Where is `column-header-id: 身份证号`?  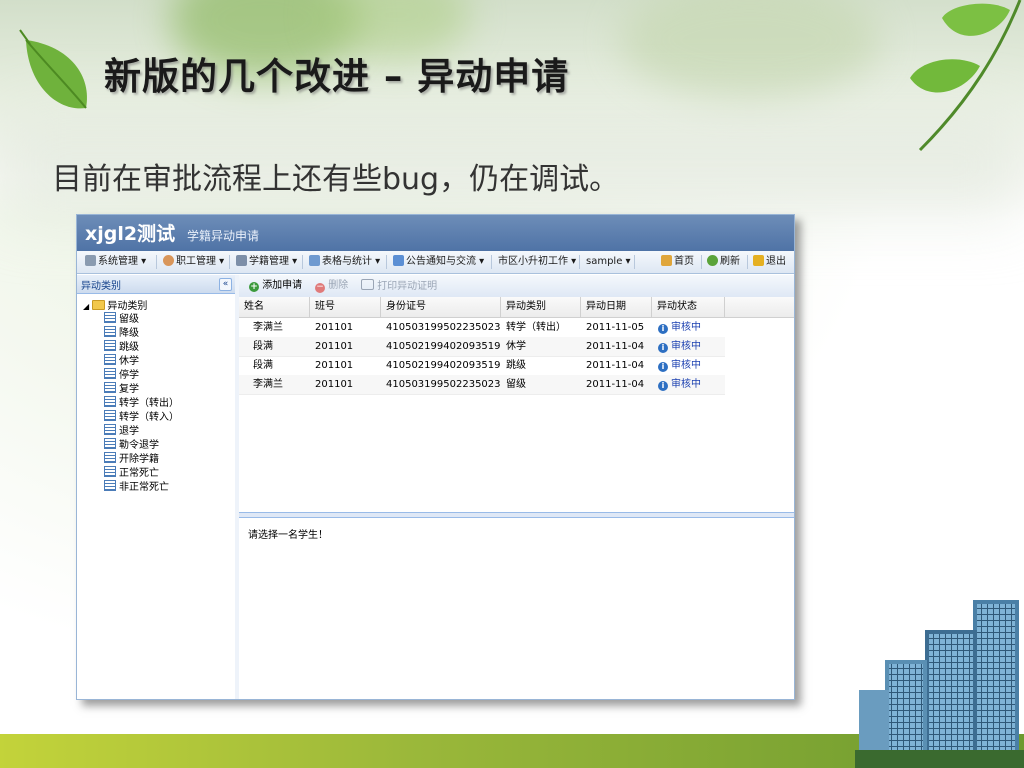
column-header-id: 身份证号 is located at coordinates (441, 307).